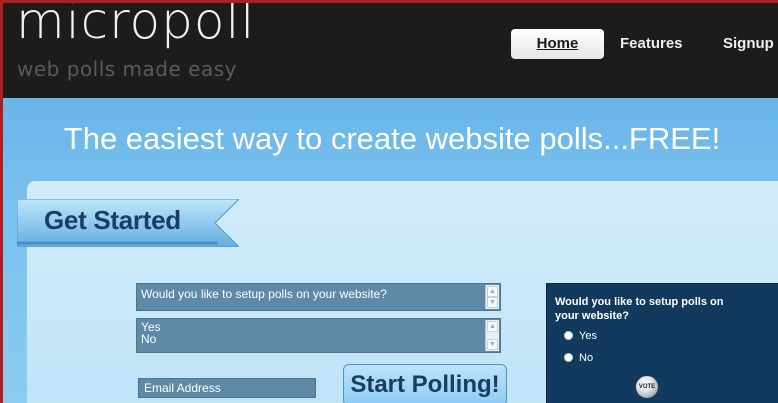 This screenshot has width=778, height=403. I want to click on preview-option-yes: Yes, so click(580, 336).